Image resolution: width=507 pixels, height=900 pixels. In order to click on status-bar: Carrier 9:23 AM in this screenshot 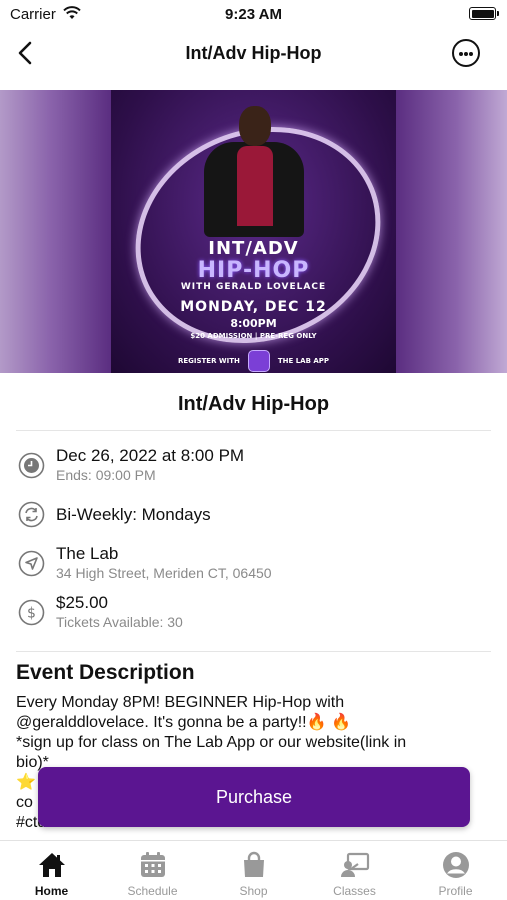, I will do `click(253, 14)`.